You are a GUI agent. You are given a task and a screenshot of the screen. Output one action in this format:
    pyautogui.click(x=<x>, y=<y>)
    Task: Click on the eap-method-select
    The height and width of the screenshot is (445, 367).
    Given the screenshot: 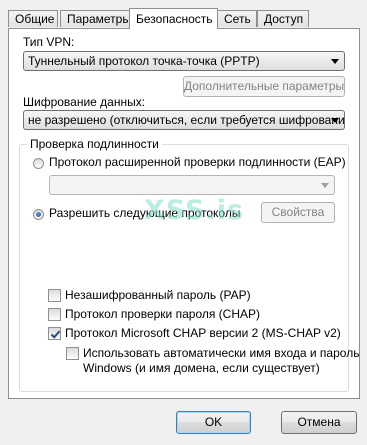 What is the action you would take?
    pyautogui.click(x=192, y=185)
    